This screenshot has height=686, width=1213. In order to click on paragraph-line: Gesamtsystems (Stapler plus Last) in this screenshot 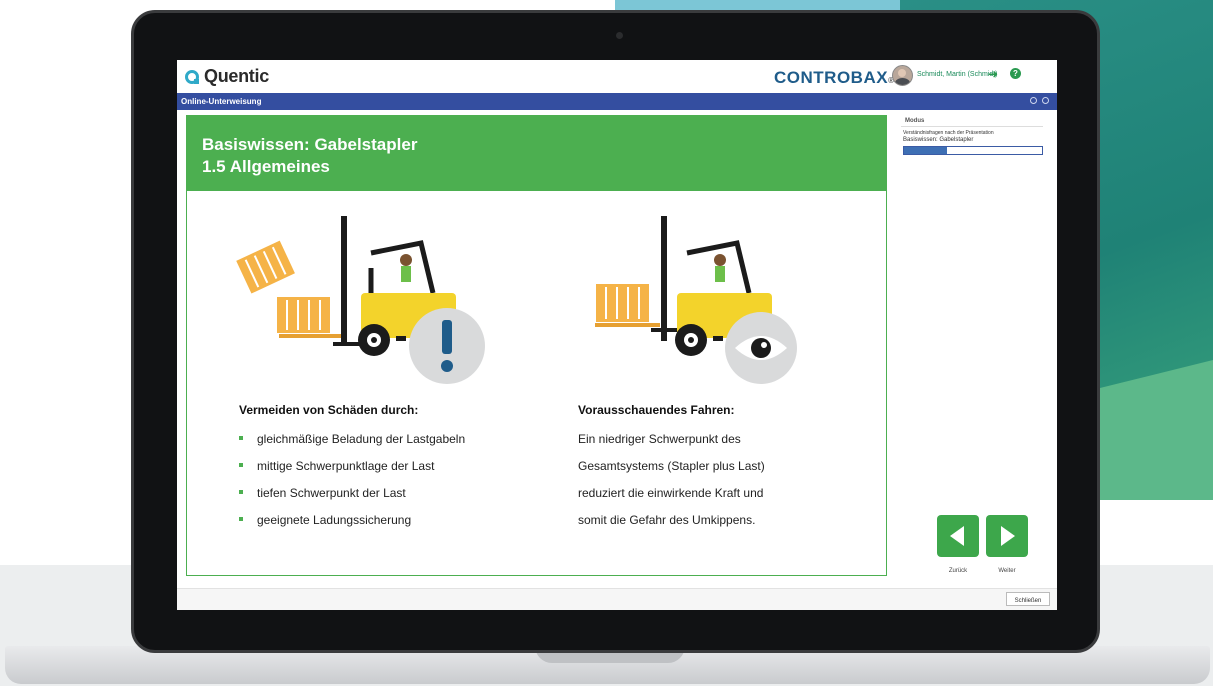, I will do `click(671, 466)`.